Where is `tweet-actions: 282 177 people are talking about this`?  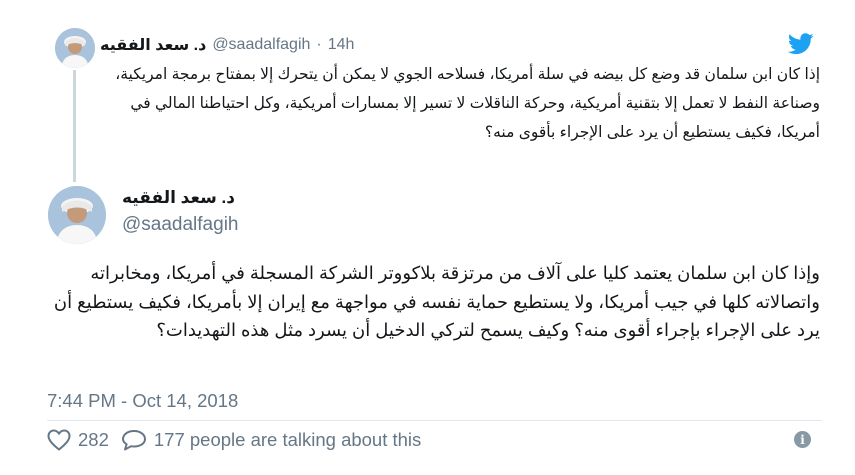 tweet-actions: 282 177 people are talking about this is located at coordinates (234, 440).